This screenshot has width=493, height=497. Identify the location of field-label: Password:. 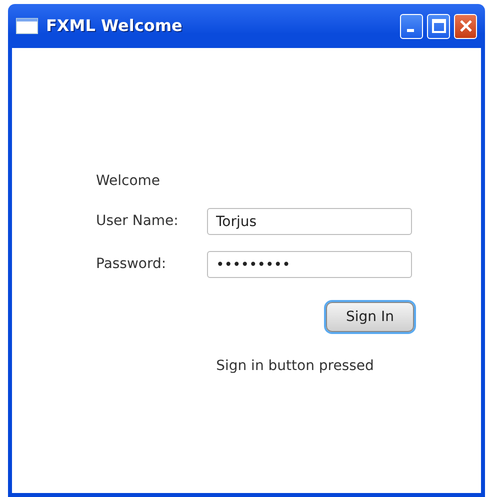
(131, 264).